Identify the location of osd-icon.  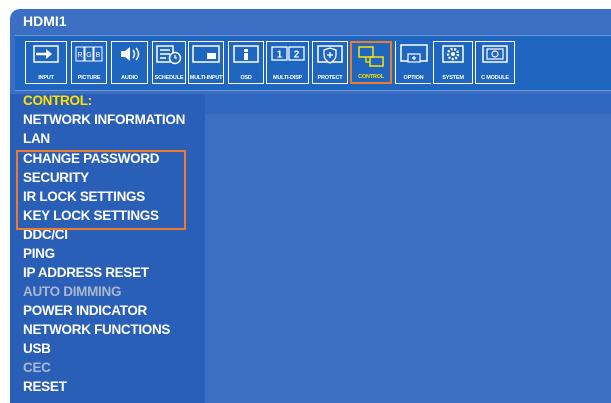
(246, 56).